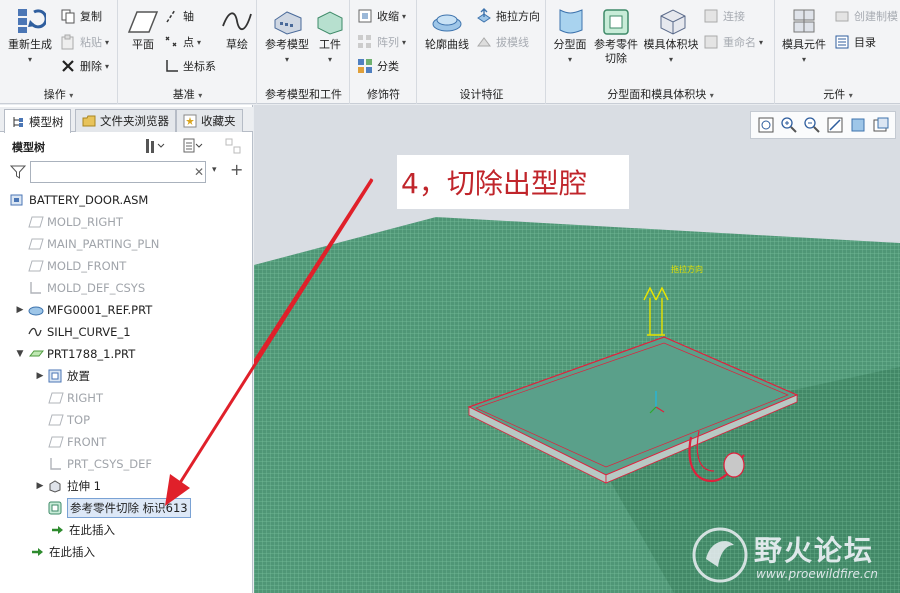 This screenshot has width=900, height=593. Describe the element at coordinates (388, 16) in the screenshot. I see `shrink-label: 收缩` at that location.